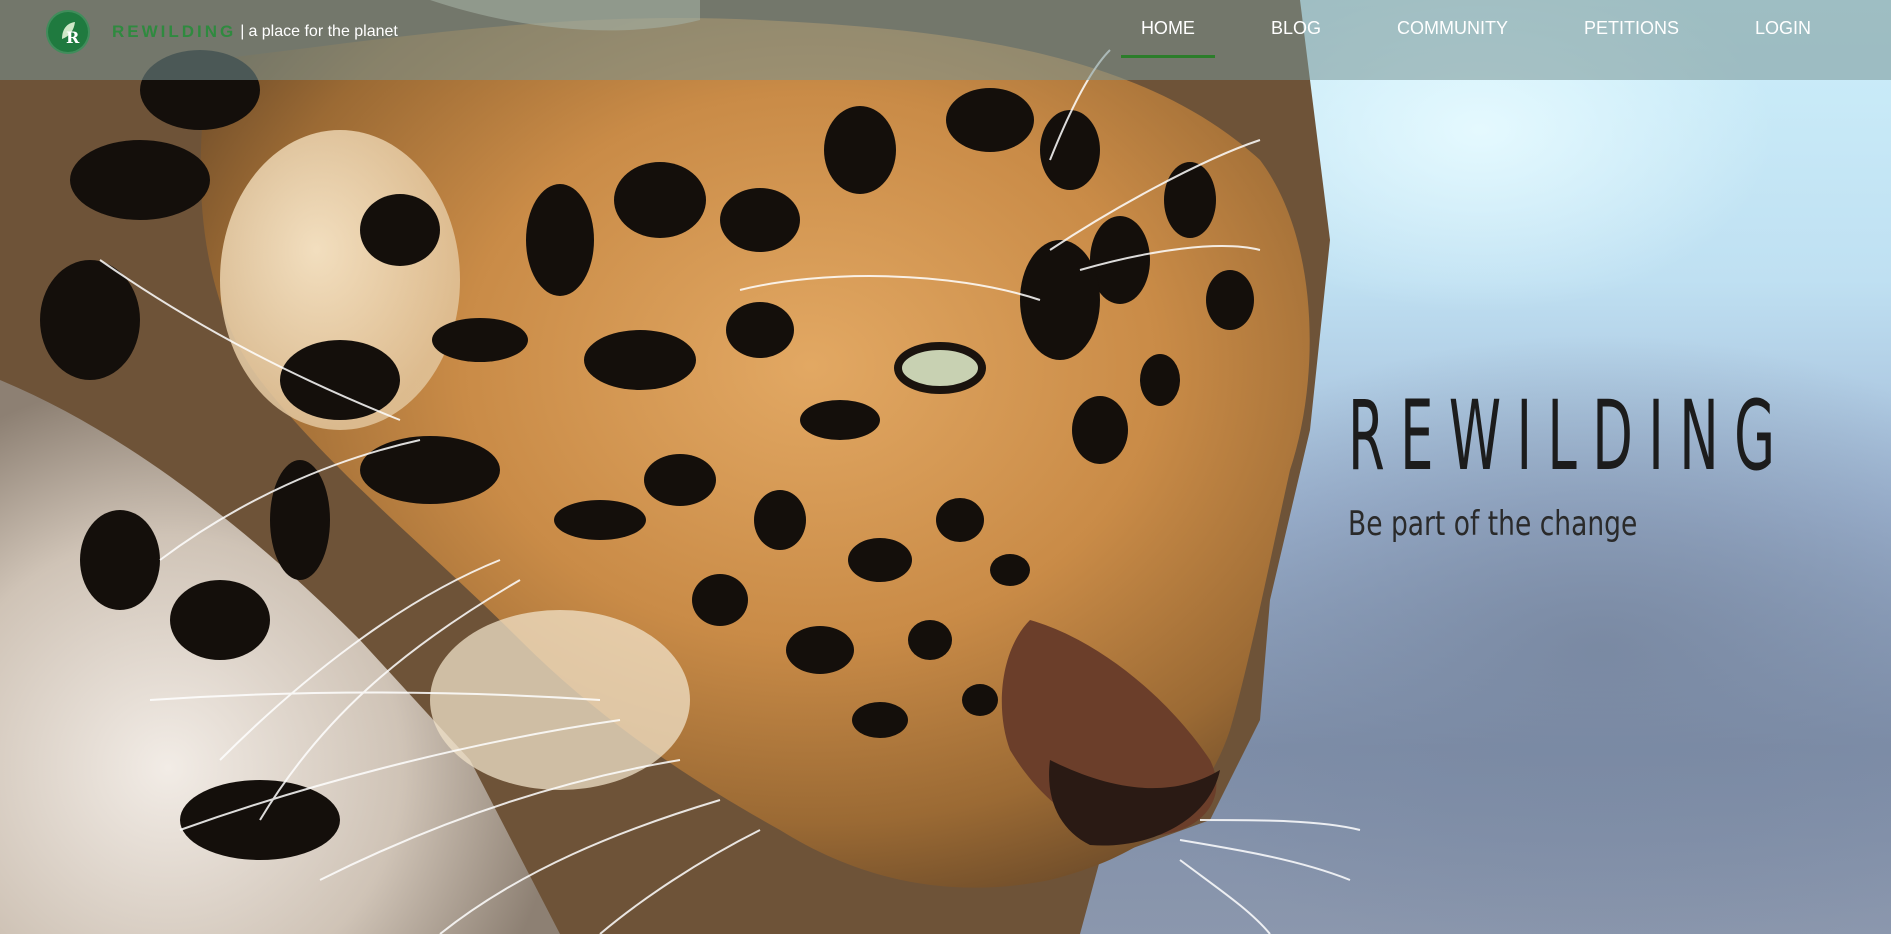 This screenshot has width=1891, height=934. Describe the element at coordinates (1452, 28) in the screenshot. I see `nav-community: COMMUNITY` at that location.